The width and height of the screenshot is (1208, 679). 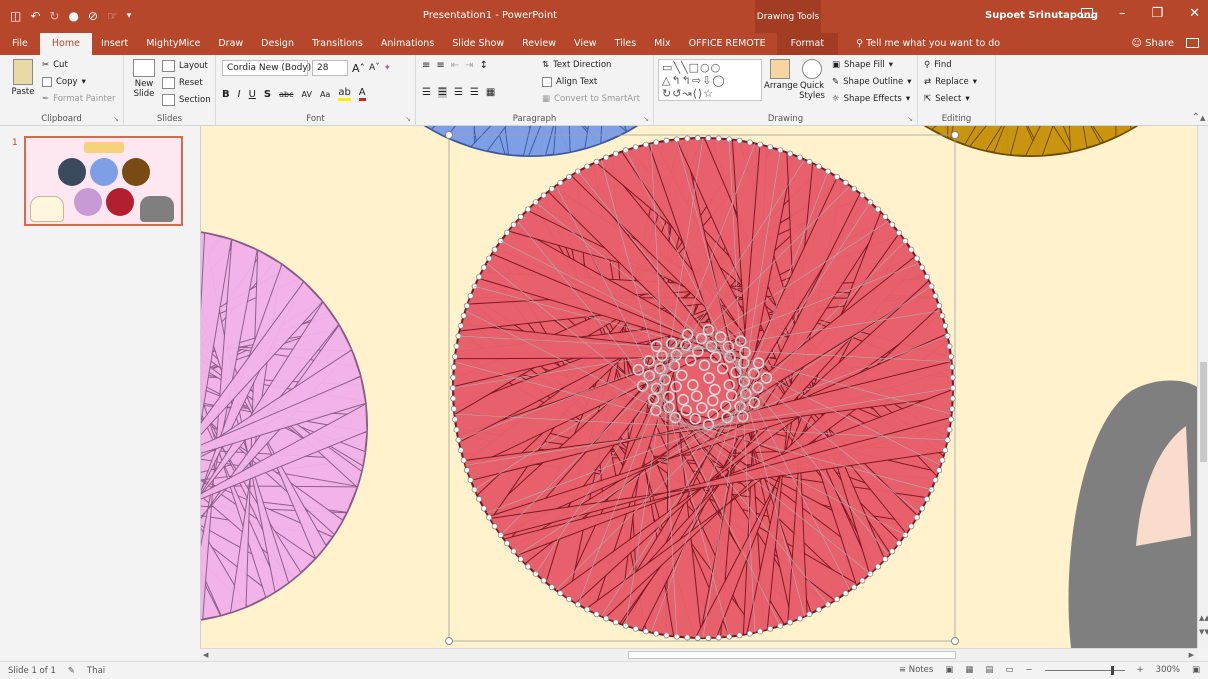 What do you see at coordinates (469, 65) in the screenshot?
I see `increase-indent-icon: ⇥` at bounding box center [469, 65].